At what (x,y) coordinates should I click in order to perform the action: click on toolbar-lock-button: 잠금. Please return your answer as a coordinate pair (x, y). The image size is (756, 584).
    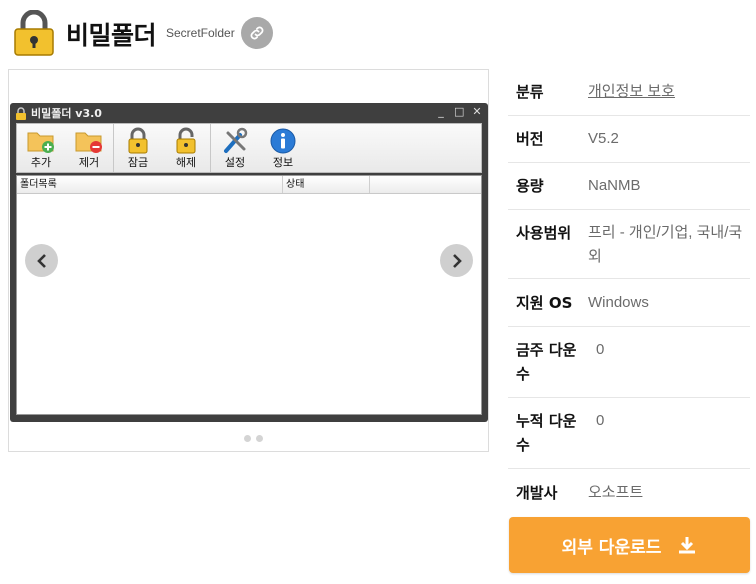
    Looking at the image, I should click on (138, 148).